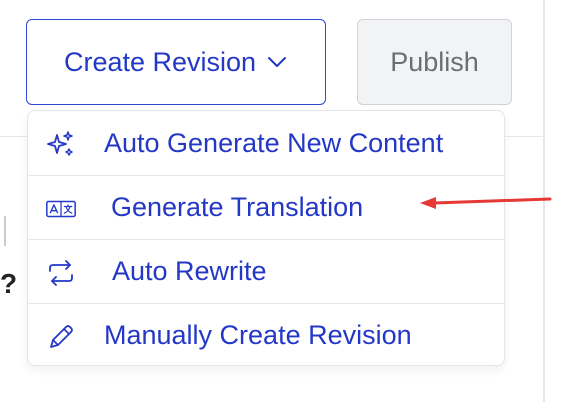  I want to click on sparkles-icon, so click(61, 144).